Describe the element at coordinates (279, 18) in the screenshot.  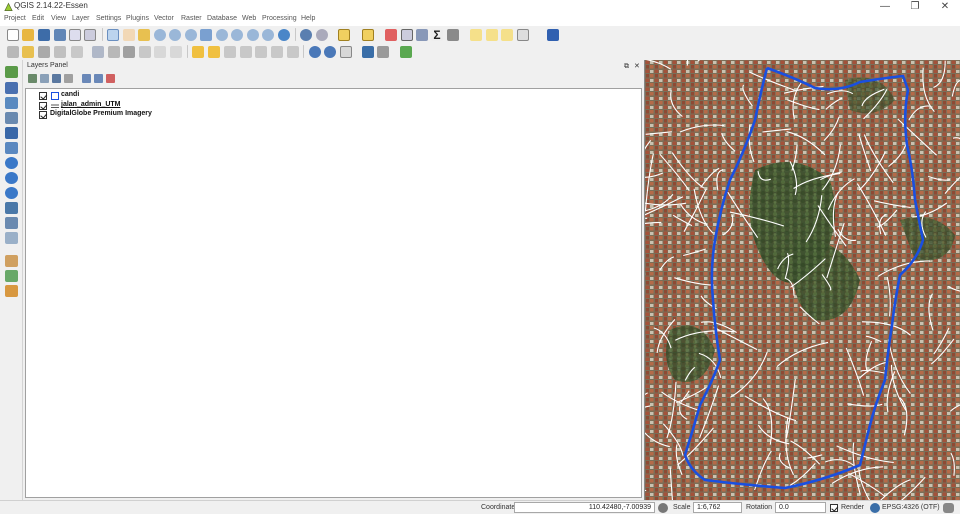
I see `menu-processing: Processing` at that location.